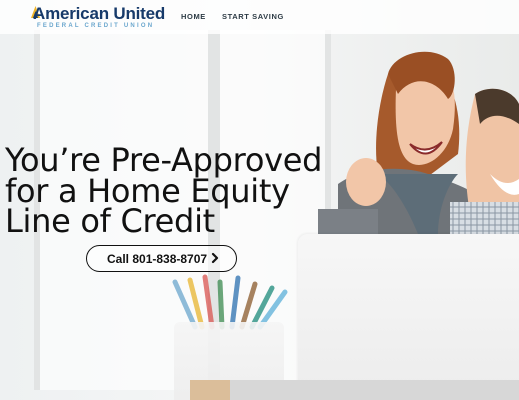  What do you see at coordinates (215, 258) in the screenshot?
I see `chevron-right-icon` at bounding box center [215, 258].